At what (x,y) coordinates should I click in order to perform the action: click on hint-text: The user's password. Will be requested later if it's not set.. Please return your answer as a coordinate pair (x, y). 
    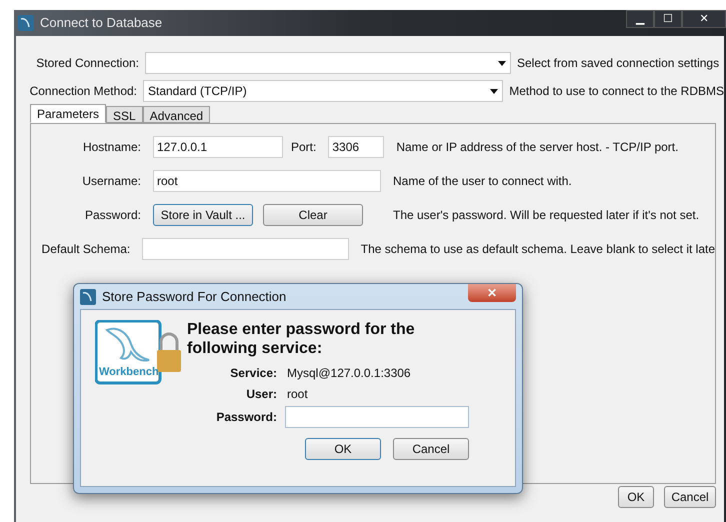
    Looking at the image, I should click on (546, 215).